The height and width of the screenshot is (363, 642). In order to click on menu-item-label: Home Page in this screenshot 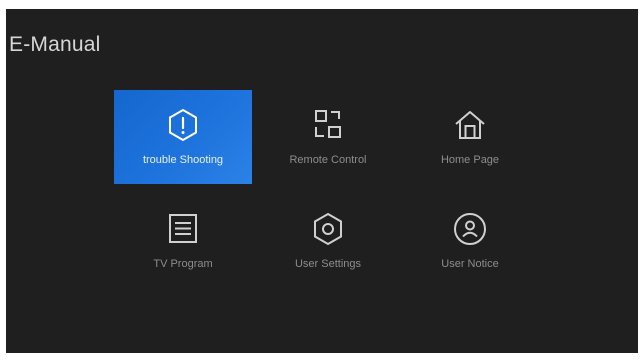, I will do `click(470, 160)`.